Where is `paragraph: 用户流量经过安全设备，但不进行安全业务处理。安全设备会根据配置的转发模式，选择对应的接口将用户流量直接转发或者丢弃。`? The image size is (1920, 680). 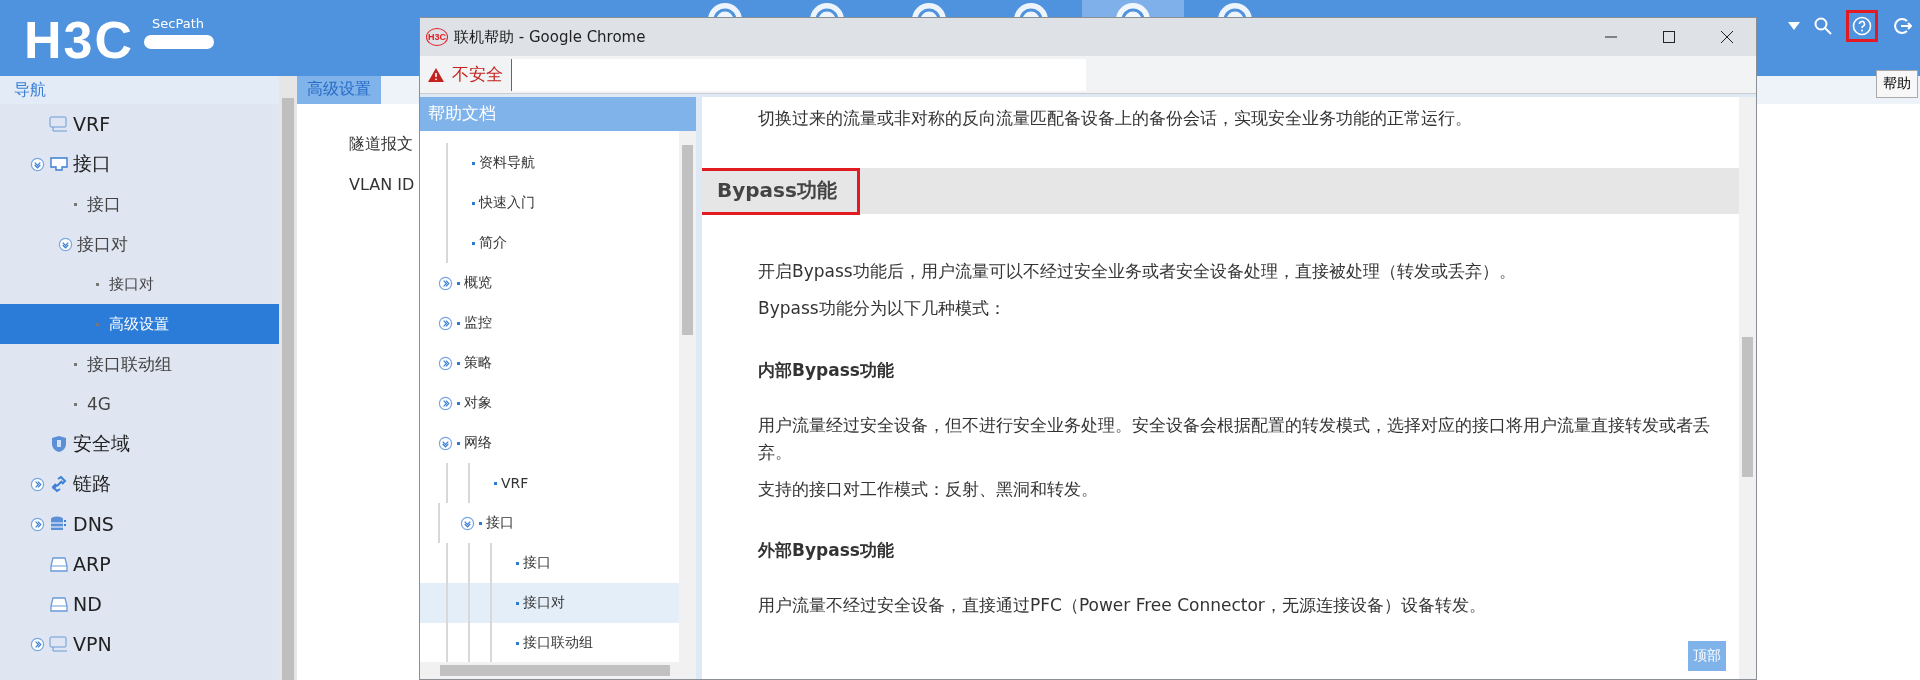 paragraph: 用户流量经过安全设备，但不进行安全业务处理。安全设备会根据配置的转发模式，选择对应的接口将用户流量直接转发或者丢弃。 is located at coordinates (1234, 438).